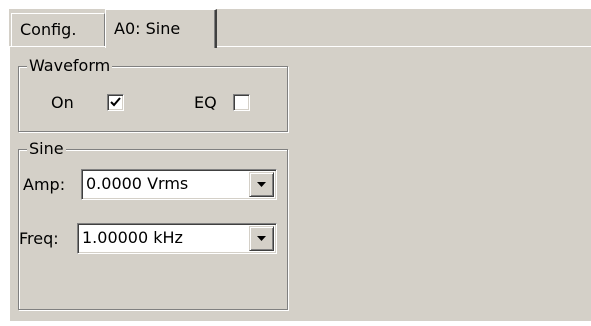 This screenshot has height=326, width=591. What do you see at coordinates (39, 238) in the screenshot?
I see `freq-label: Freq:` at bounding box center [39, 238].